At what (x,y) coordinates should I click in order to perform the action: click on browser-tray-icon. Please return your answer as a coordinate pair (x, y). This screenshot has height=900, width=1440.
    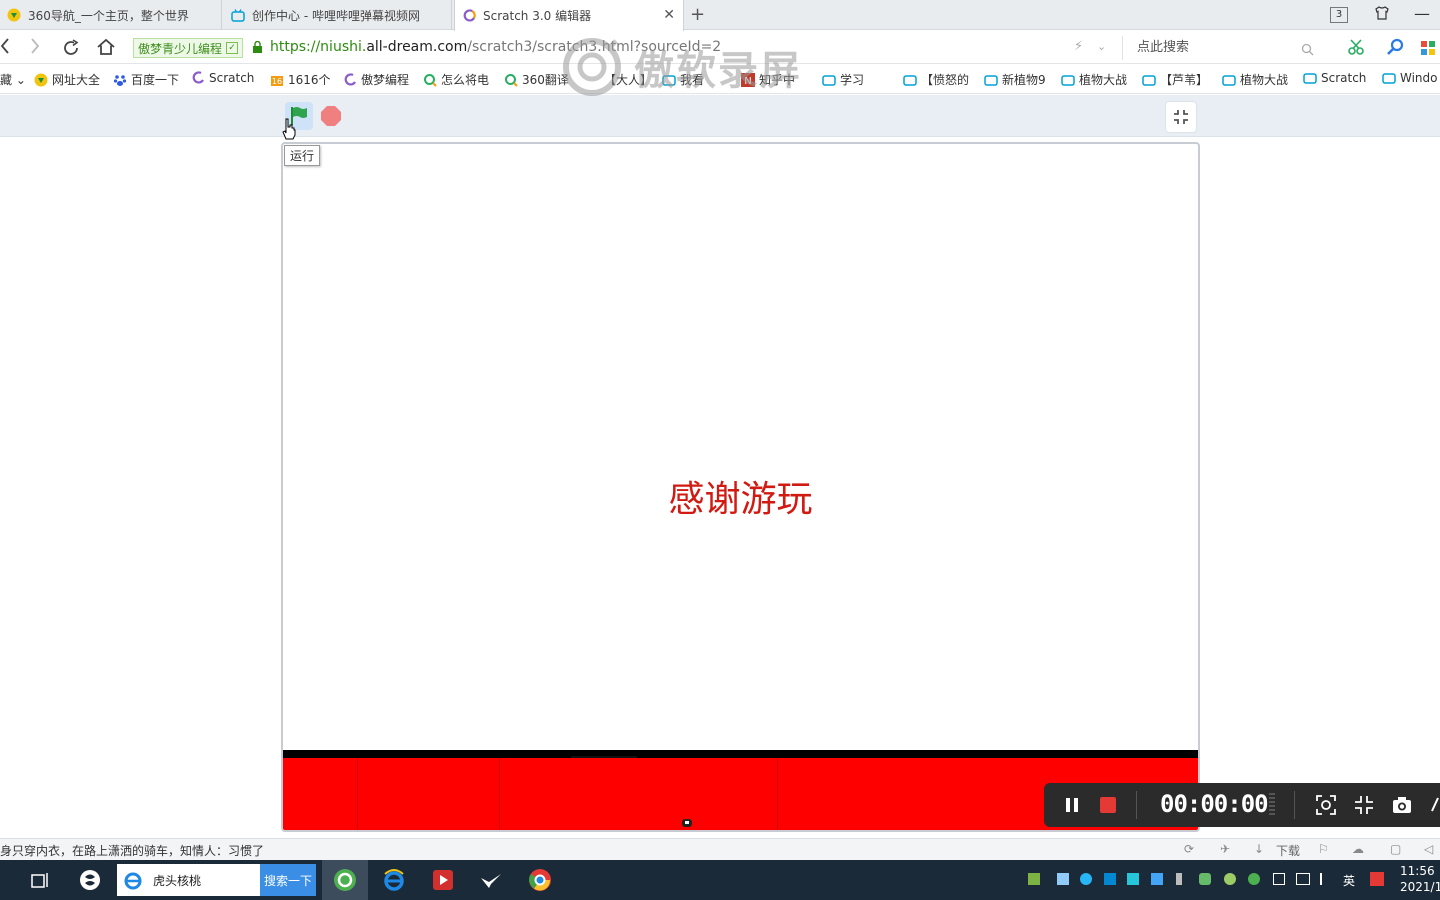
    Looking at the image, I should click on (1254, 879).